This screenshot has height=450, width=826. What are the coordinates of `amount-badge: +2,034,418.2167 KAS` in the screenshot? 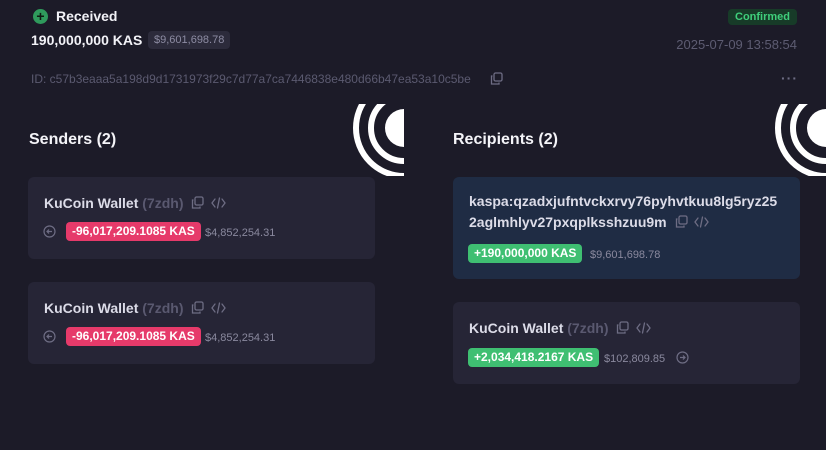 It's located at (534, 357).